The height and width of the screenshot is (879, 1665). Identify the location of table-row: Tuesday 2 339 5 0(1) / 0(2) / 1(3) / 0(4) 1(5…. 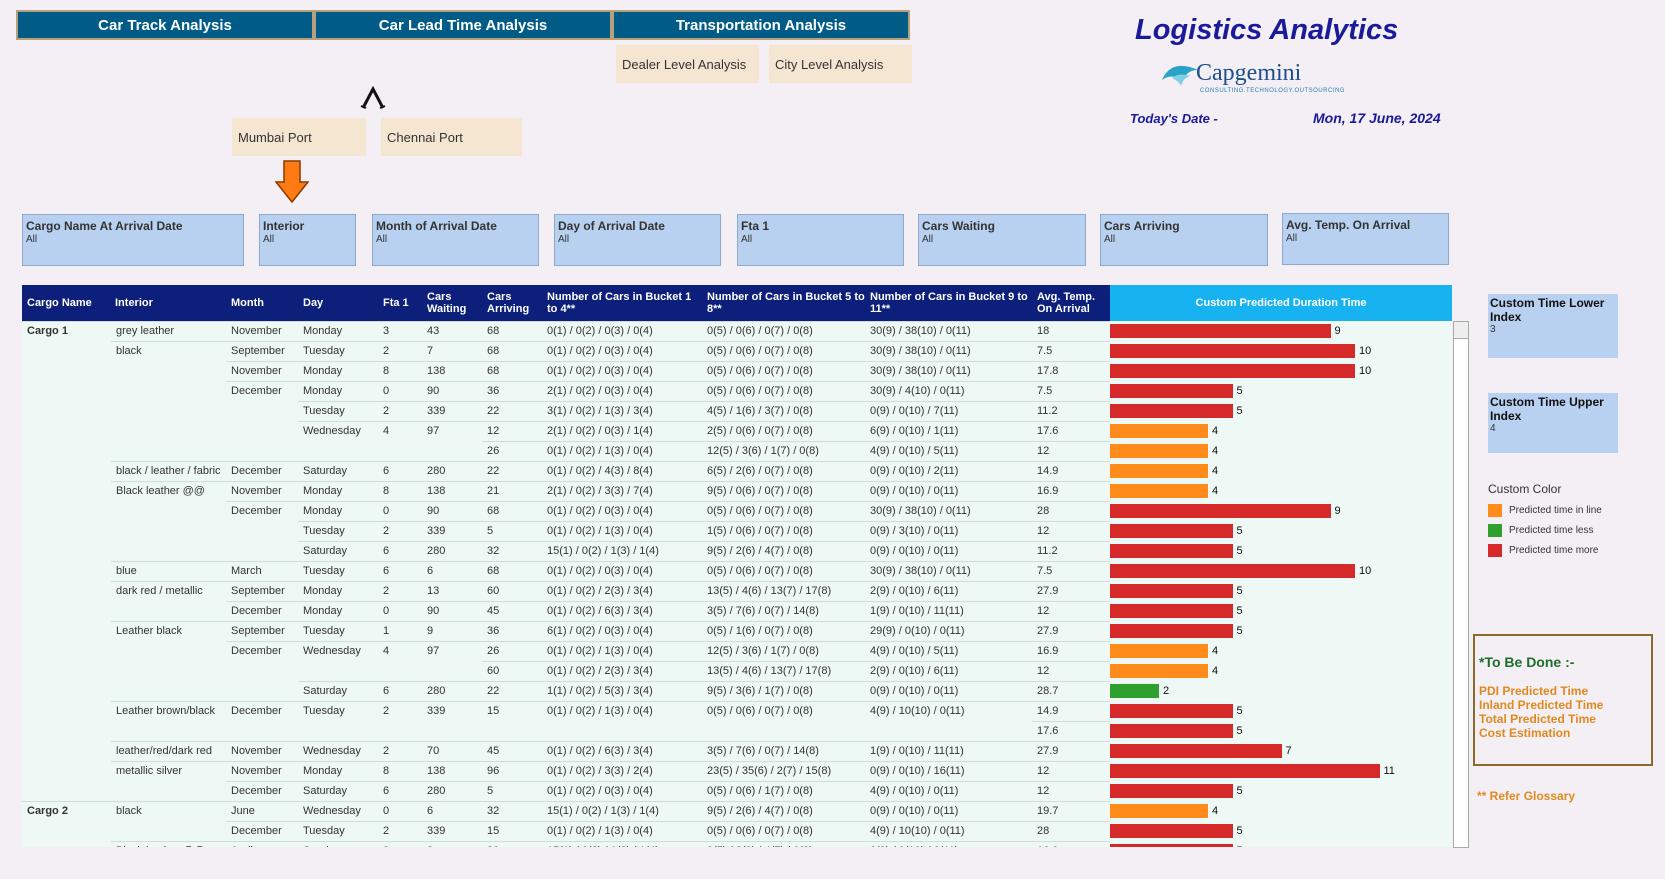
(737, 531).